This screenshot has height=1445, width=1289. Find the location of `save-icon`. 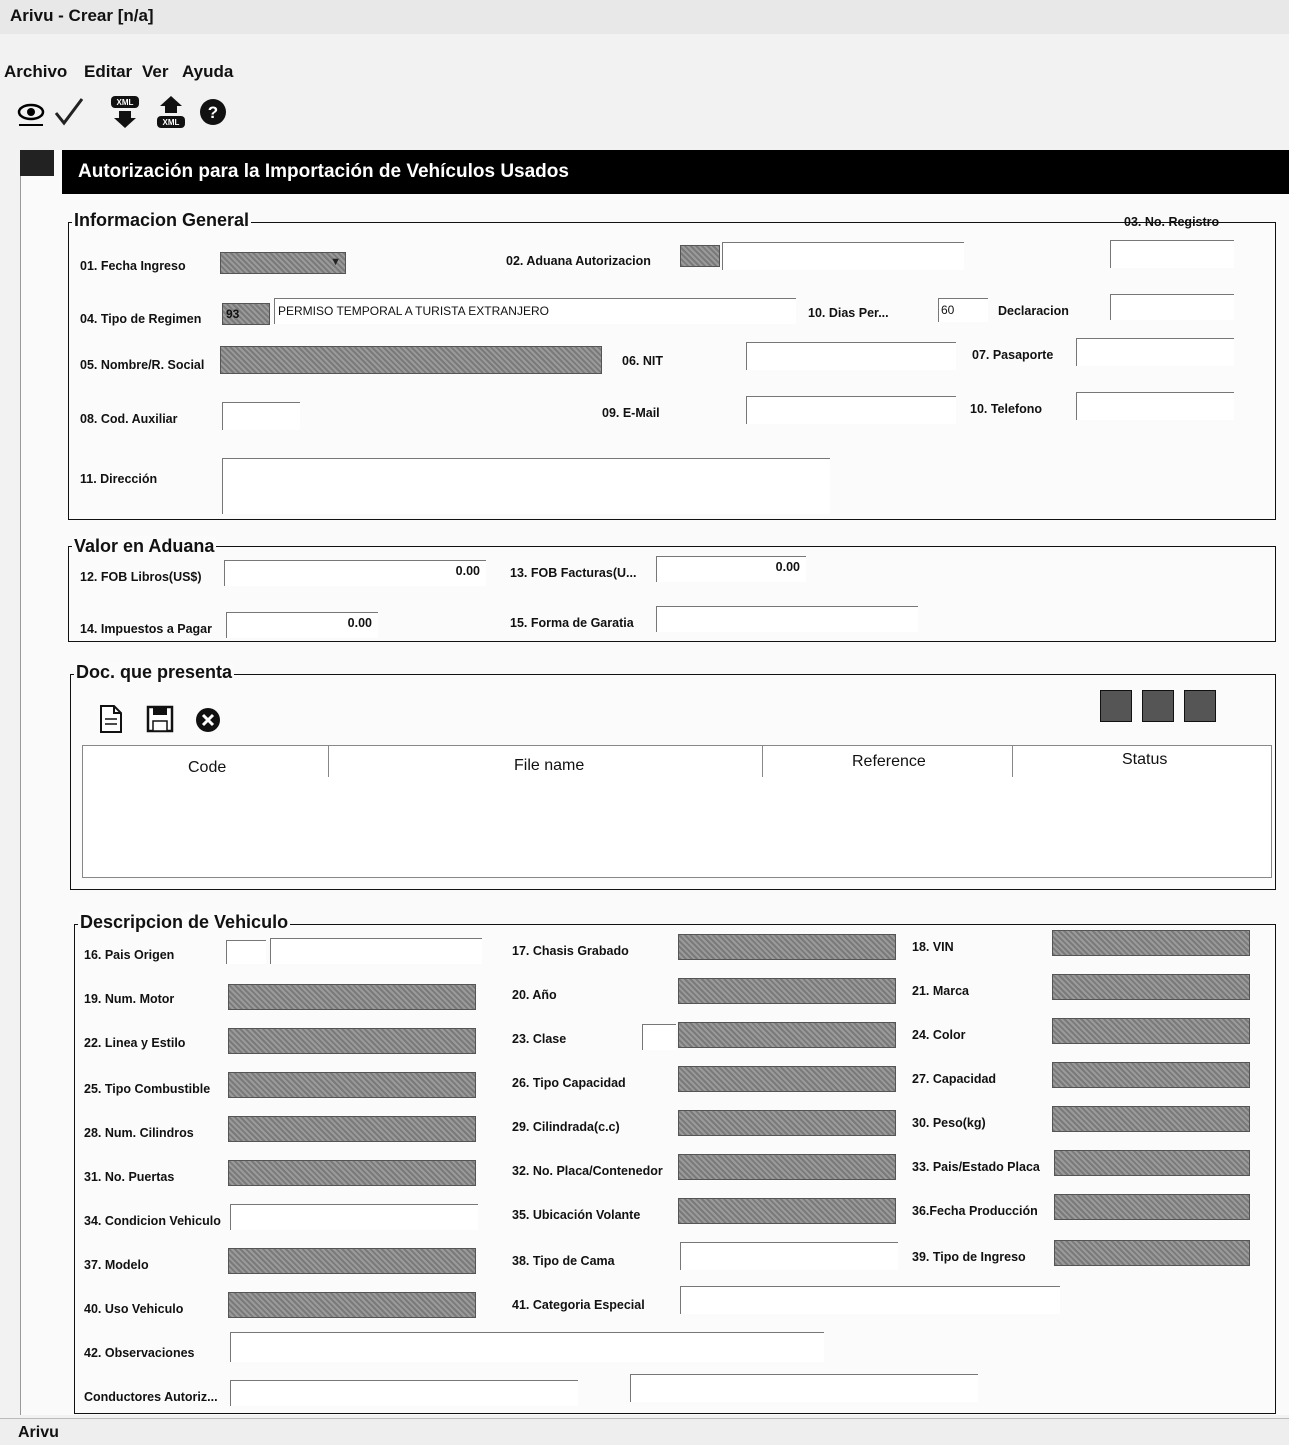

save-icon is located at coordinates (160, 721).